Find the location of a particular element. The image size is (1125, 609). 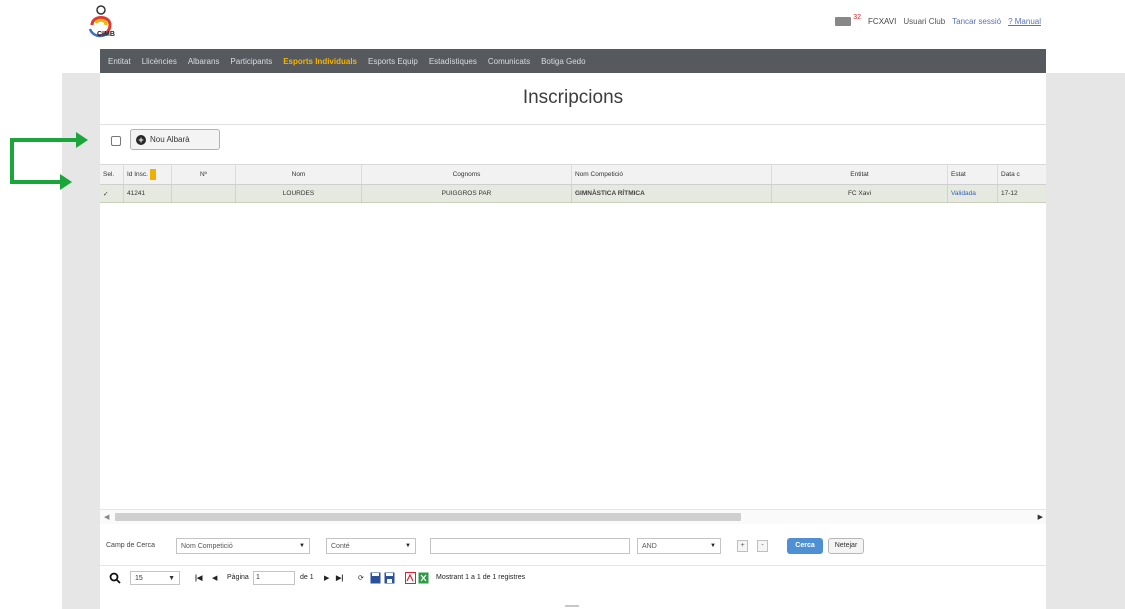

add-condition-button: + is located at coordinates (742, 546).